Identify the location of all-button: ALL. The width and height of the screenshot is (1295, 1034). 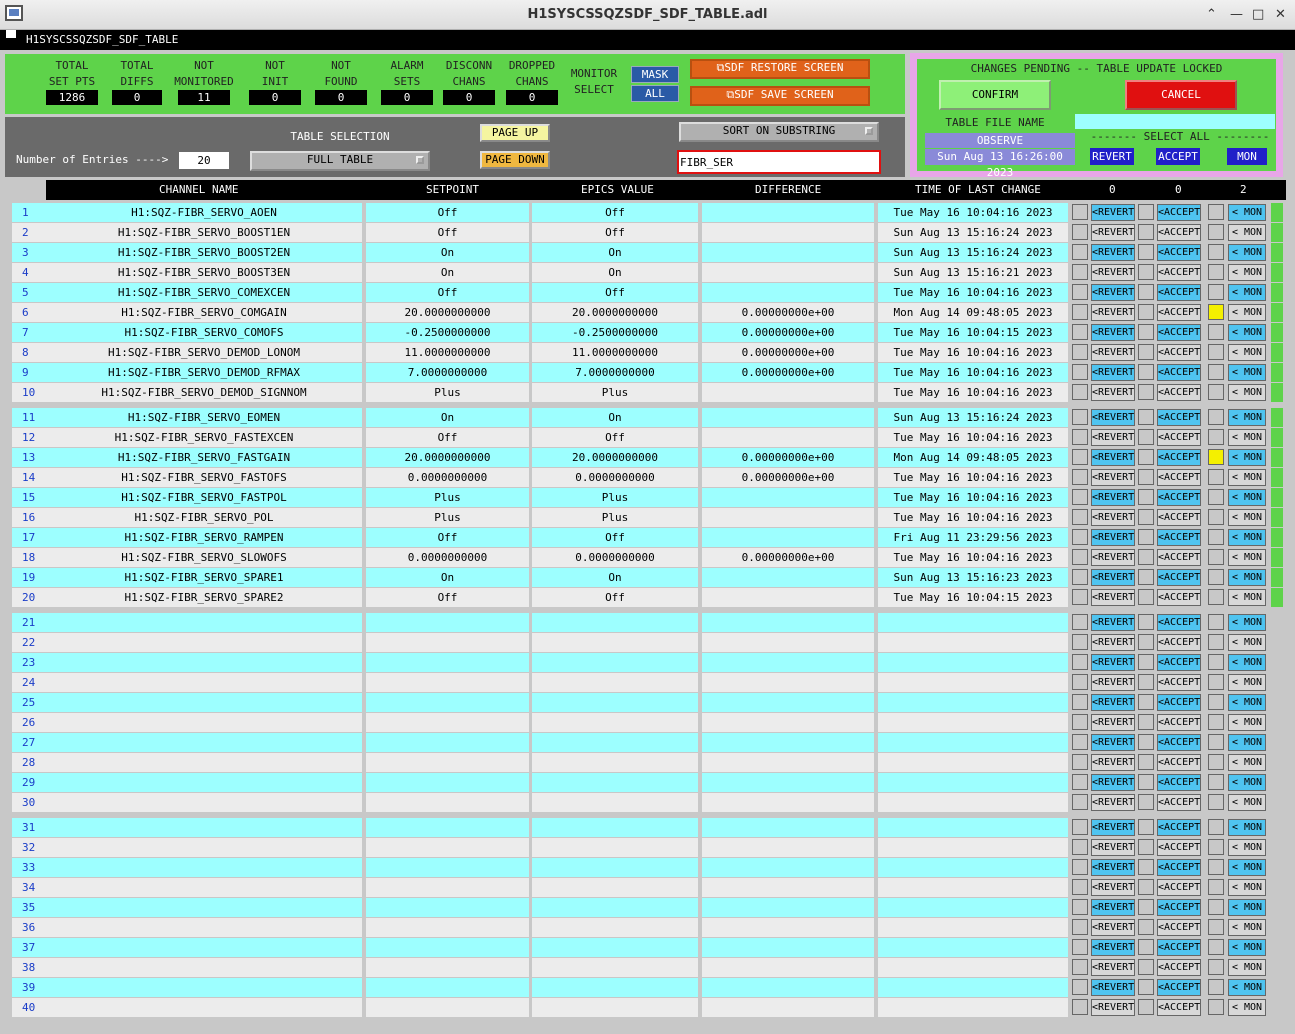
(655, 93).